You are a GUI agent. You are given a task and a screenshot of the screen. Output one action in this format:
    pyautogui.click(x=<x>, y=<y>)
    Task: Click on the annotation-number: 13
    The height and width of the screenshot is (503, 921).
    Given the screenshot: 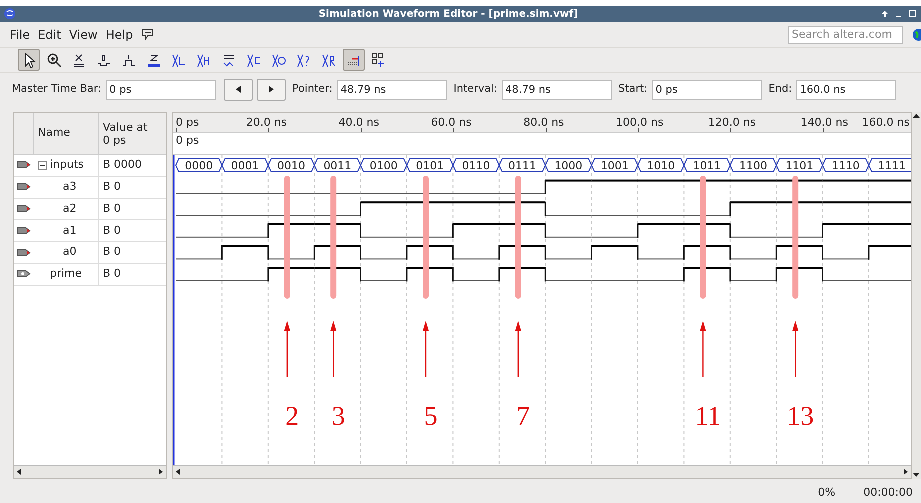 What is the action you would take?
    pyautogui.click(x=800, y=416)
    